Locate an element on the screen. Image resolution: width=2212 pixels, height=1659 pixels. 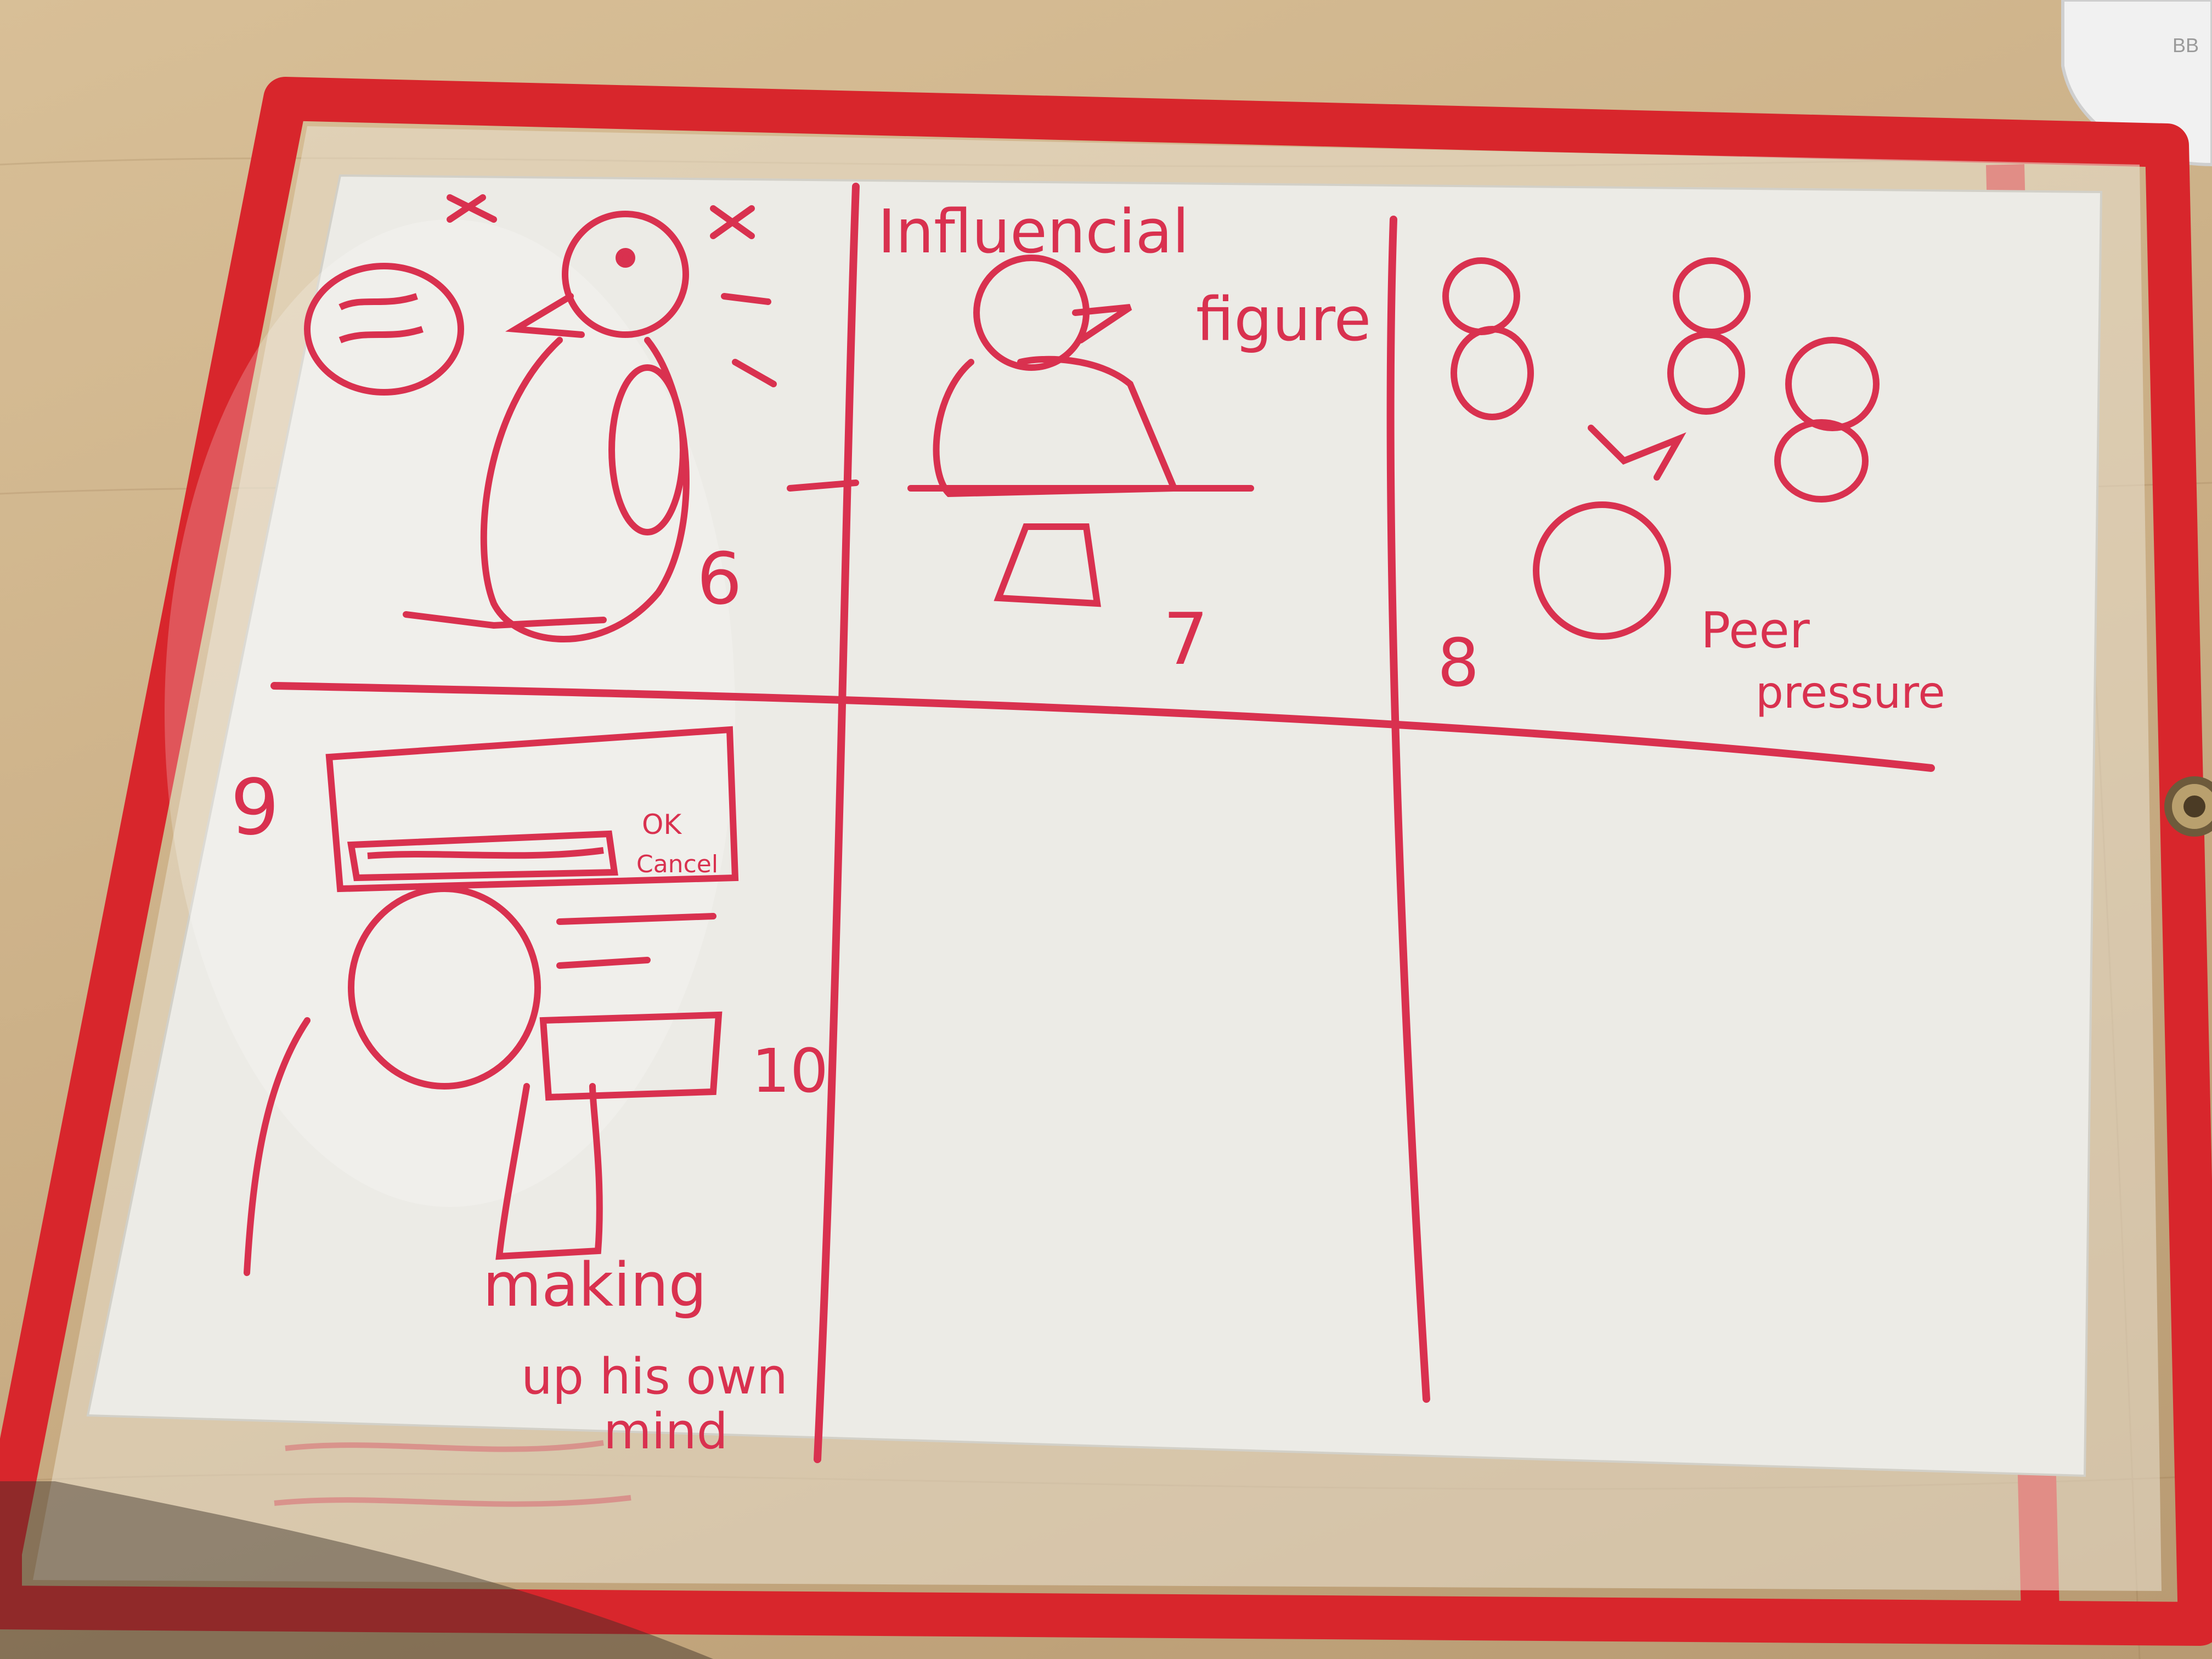
panel-10-number: 10 is located at coordinates (790, 1071).